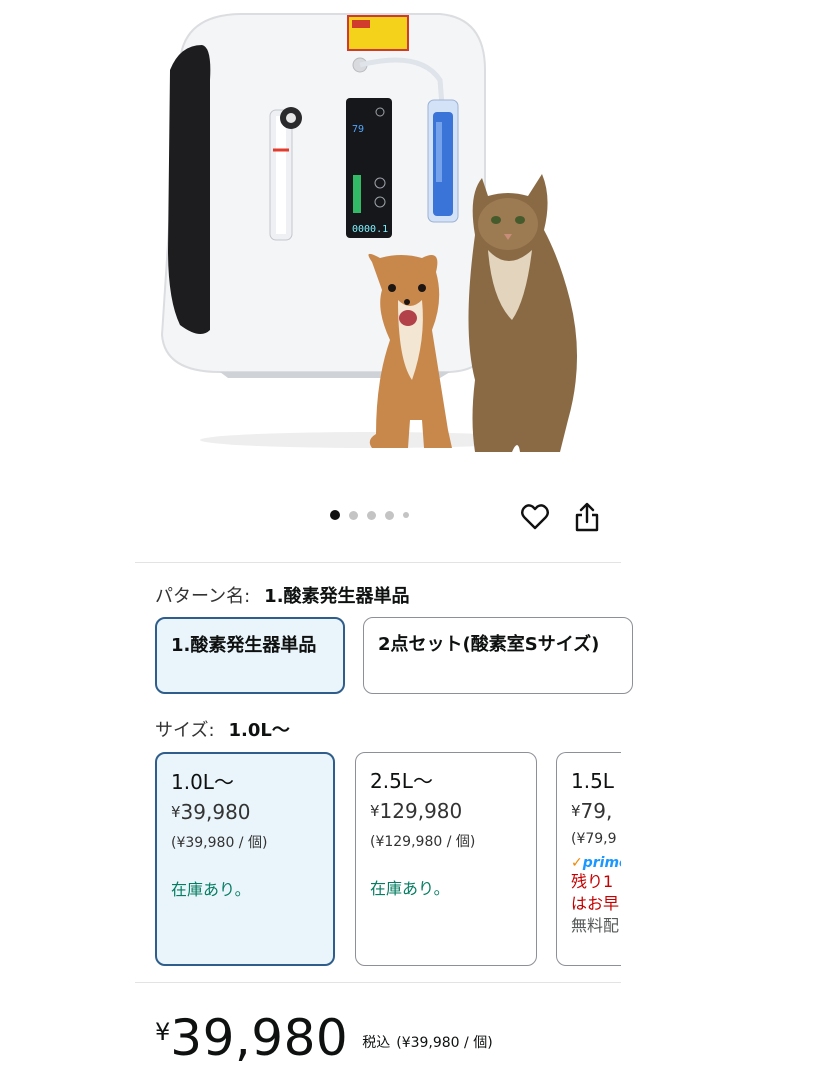 This screenshot has width=826, height=1080. I want to click on favorite-button, so click(535, 517).